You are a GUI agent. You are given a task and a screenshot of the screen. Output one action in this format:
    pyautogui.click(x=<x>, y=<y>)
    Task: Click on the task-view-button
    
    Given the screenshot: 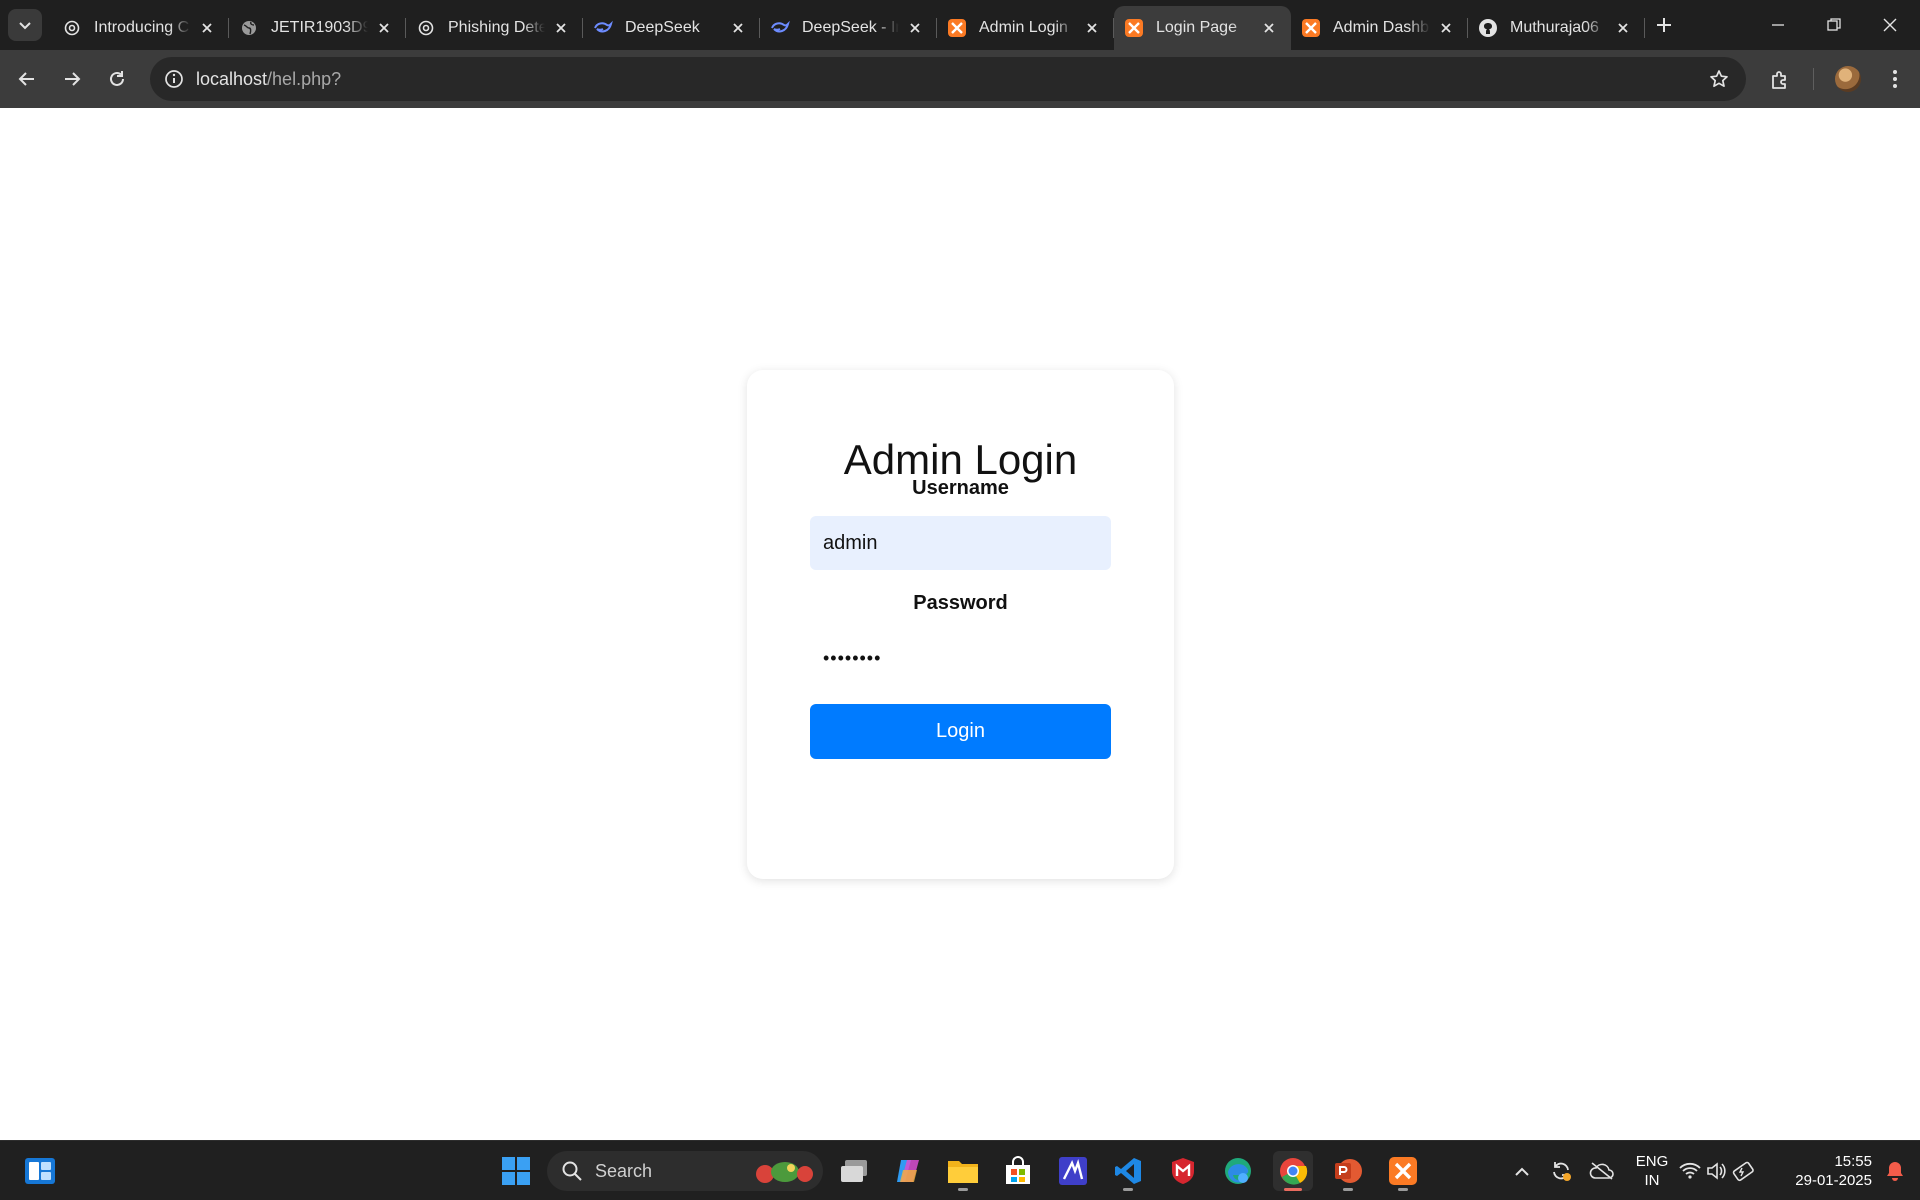 What is the action you would take?
    pyautogui.click(x=854, y=1171)
    